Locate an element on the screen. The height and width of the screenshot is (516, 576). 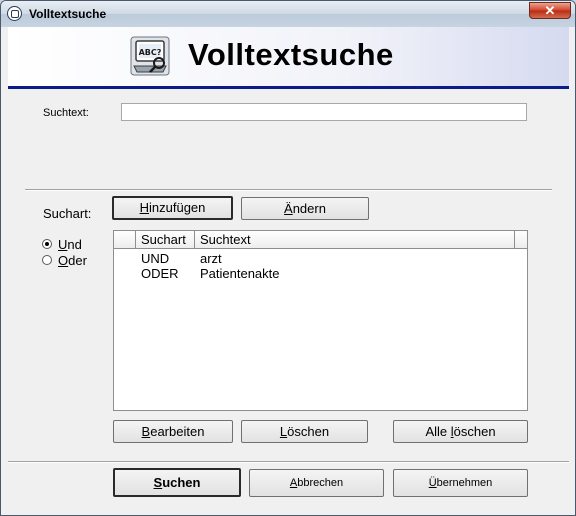
cancel-button: Abbrechen is located at coordinates (316, 483).